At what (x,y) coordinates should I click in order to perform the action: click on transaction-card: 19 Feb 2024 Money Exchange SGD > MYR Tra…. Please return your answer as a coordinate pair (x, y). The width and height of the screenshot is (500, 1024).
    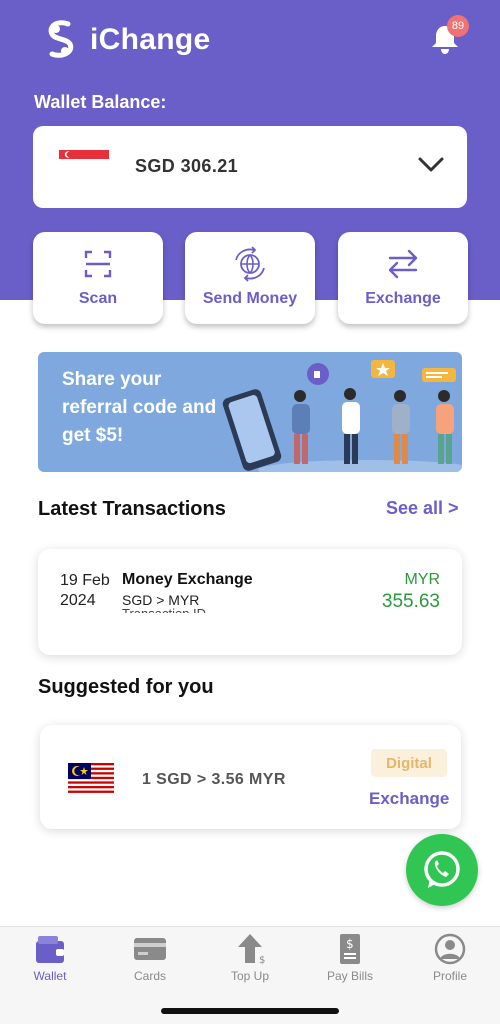
    Looking at the image, I should click on (250, 602).